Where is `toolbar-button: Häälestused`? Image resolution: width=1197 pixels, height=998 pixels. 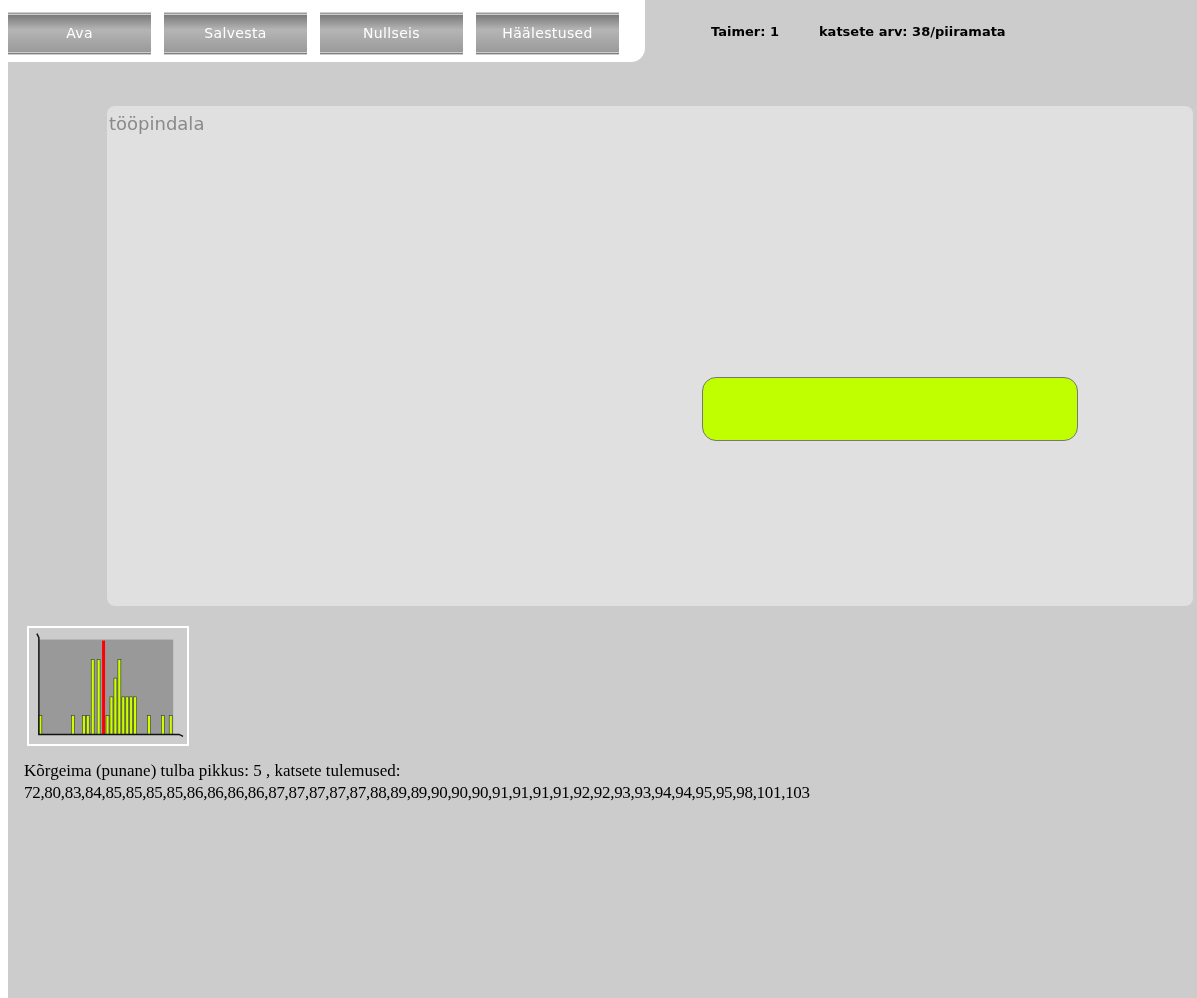
toolbar-button: Häälestused is located at coordinates (547, 33).